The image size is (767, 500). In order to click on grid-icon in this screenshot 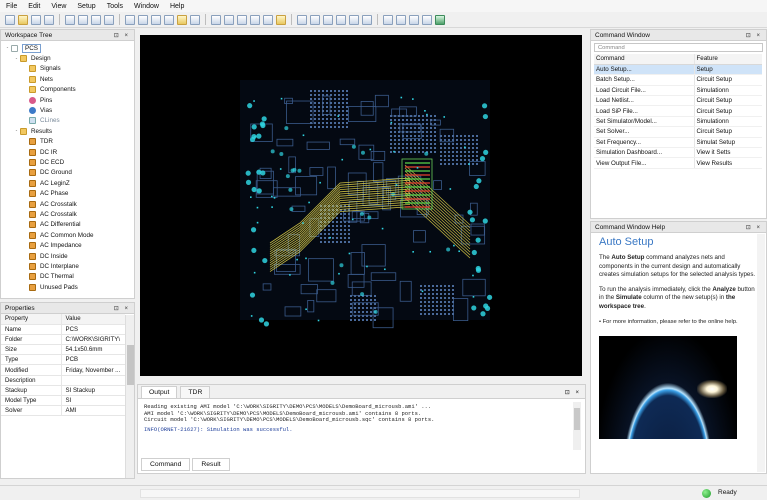, I will do `click(302, 19)`.